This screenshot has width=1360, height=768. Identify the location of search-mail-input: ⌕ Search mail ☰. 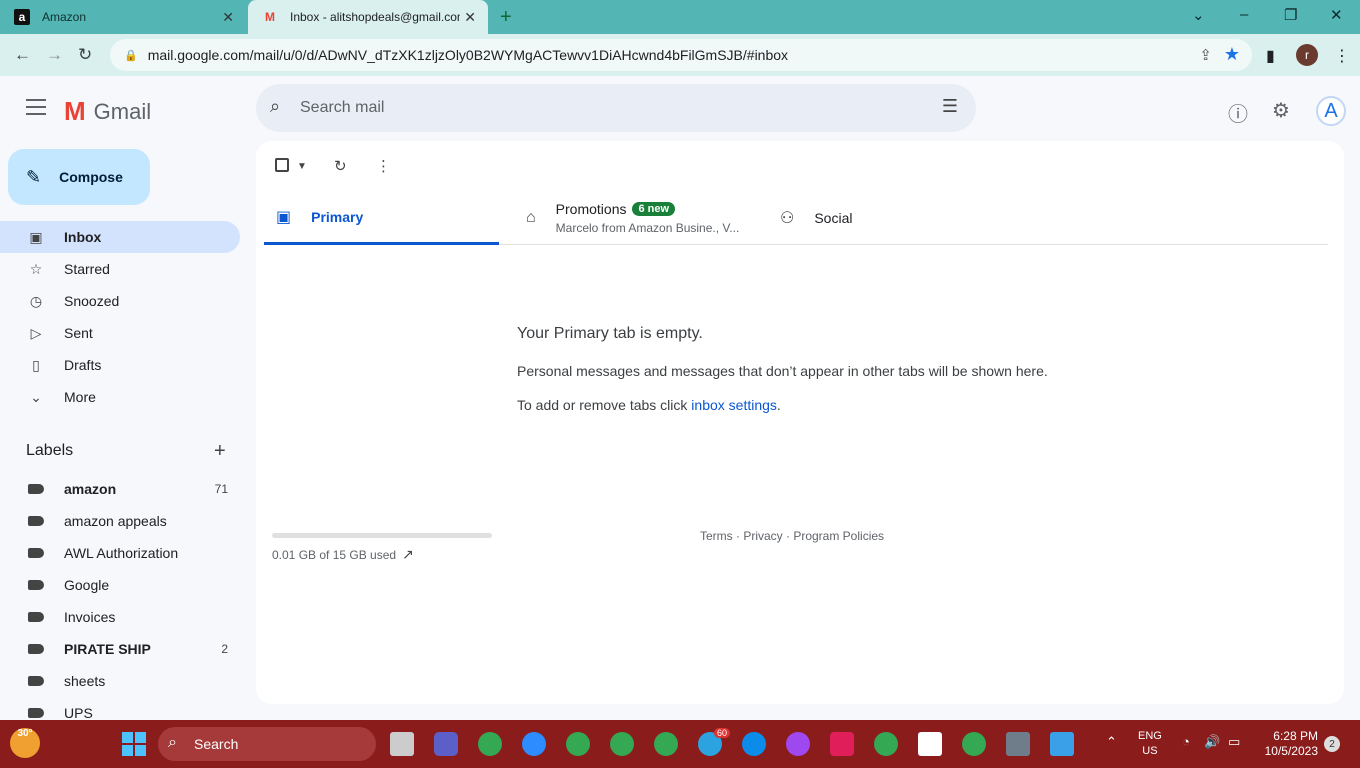
(616, 108).